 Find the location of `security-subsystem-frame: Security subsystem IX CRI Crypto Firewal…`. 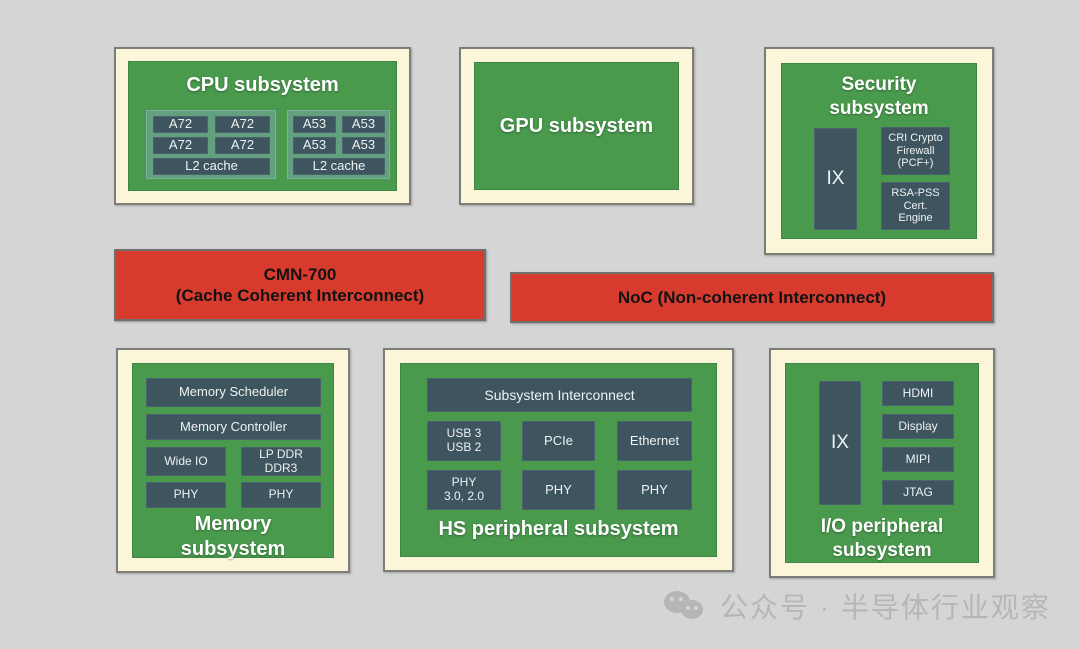

security-subsystem-frame: Security subsystem IX CRI Crypto Firewal… is located at coordinates (879, 151).